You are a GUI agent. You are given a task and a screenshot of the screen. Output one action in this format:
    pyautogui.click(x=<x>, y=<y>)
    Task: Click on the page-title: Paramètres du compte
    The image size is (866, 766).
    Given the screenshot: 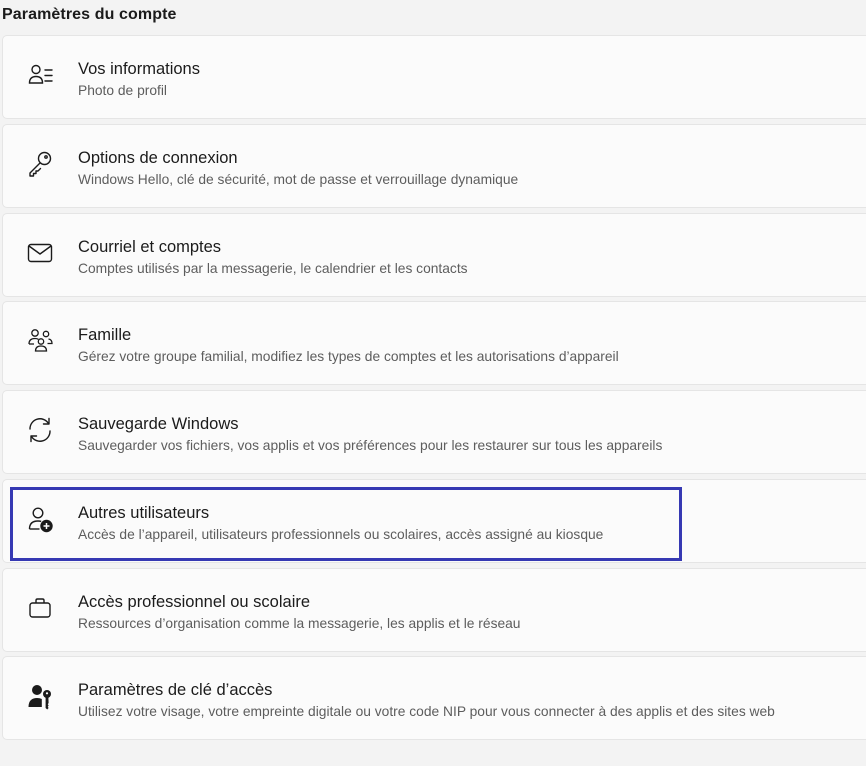 What is the action you would take?
    pyautogui.click(x=89, y=14)
    